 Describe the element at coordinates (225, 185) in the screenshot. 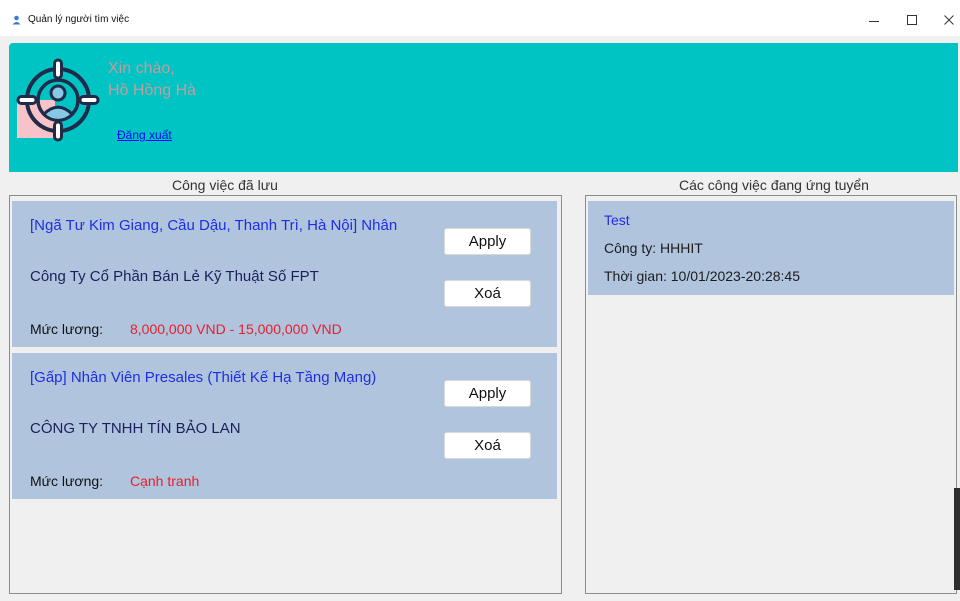

I see `saved-jobs-heading: Công việc đã lưu` at that location.